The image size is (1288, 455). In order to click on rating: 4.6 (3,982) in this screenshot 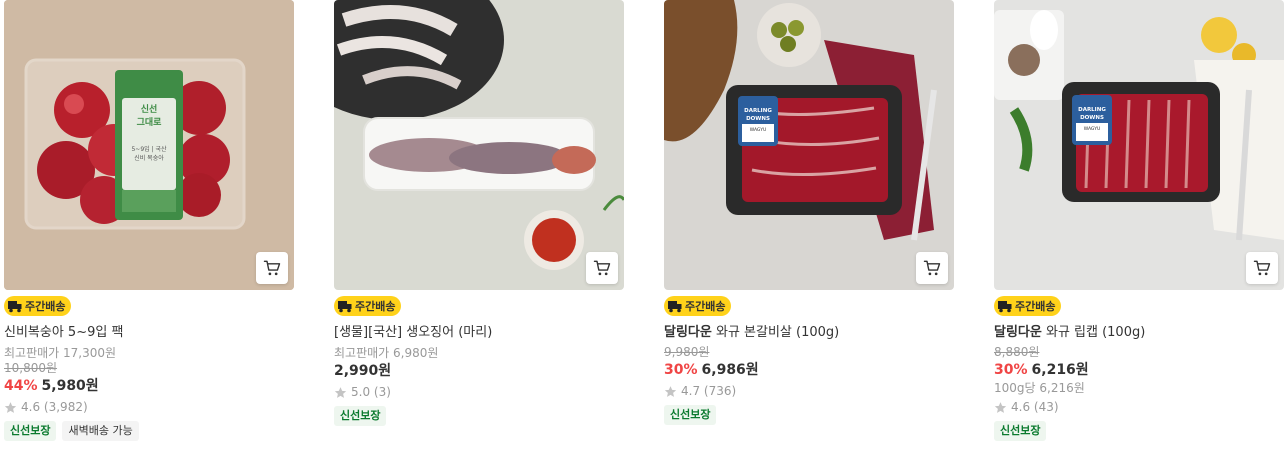, I will do `click(149, 407)`.